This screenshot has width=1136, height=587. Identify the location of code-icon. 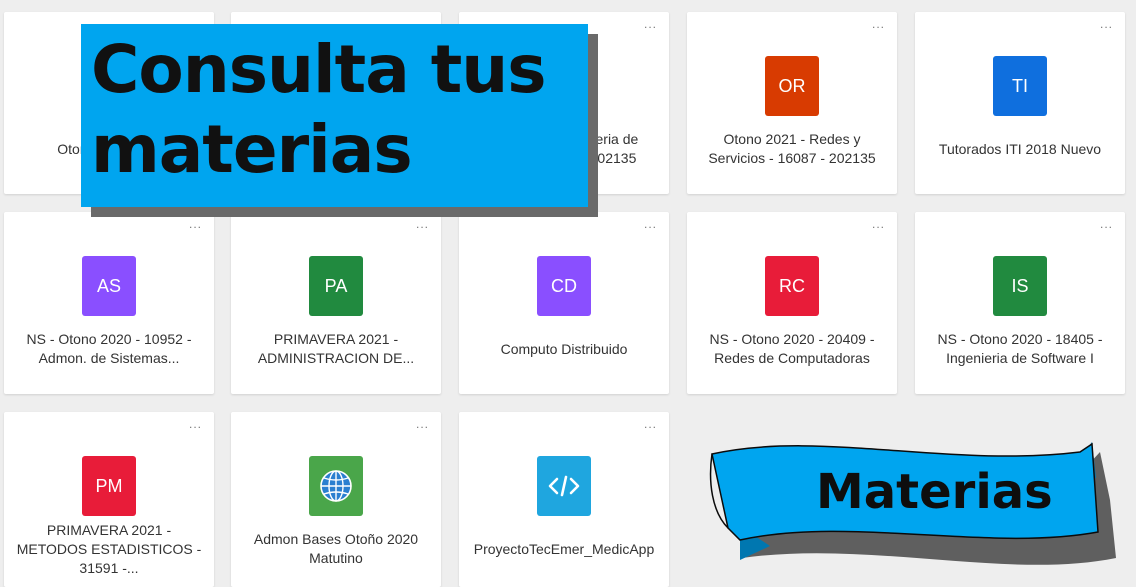
(564, 486).